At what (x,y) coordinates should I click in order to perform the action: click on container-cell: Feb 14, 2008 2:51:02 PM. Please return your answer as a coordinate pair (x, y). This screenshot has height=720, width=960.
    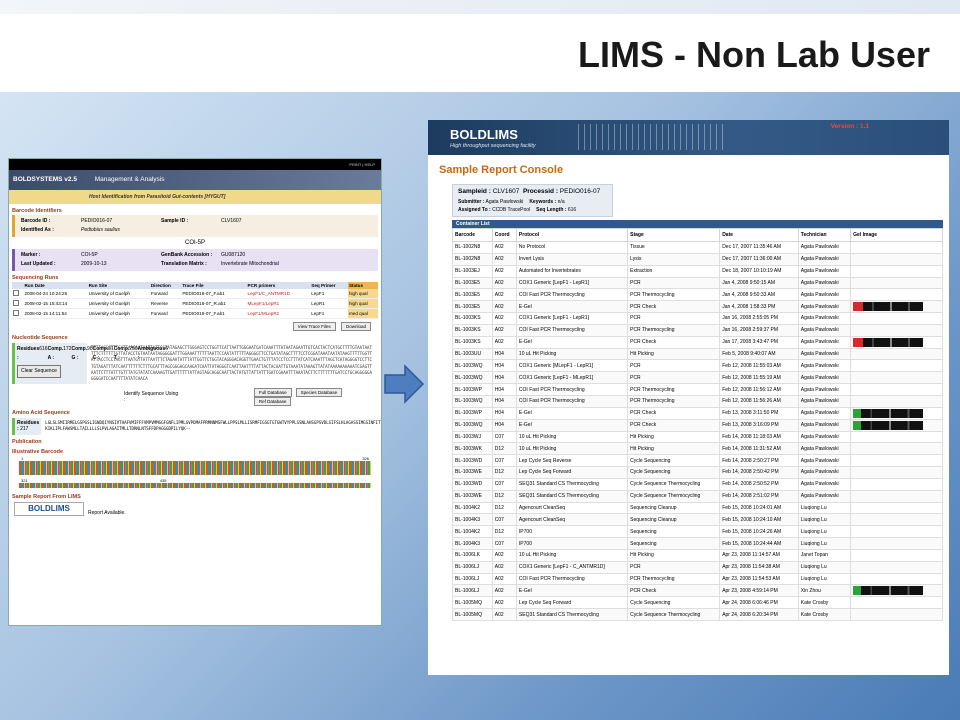
    Looking at the image, I should click on (759, 496).